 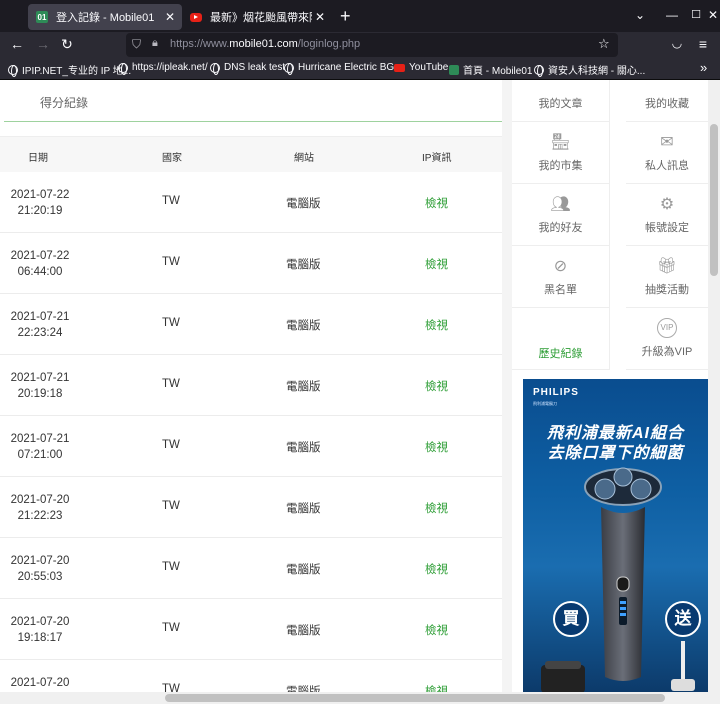 What do you see at coordinates (454, 69) in the screenshot?
I see `mobile01-icon` at bounding box center [454, 69].